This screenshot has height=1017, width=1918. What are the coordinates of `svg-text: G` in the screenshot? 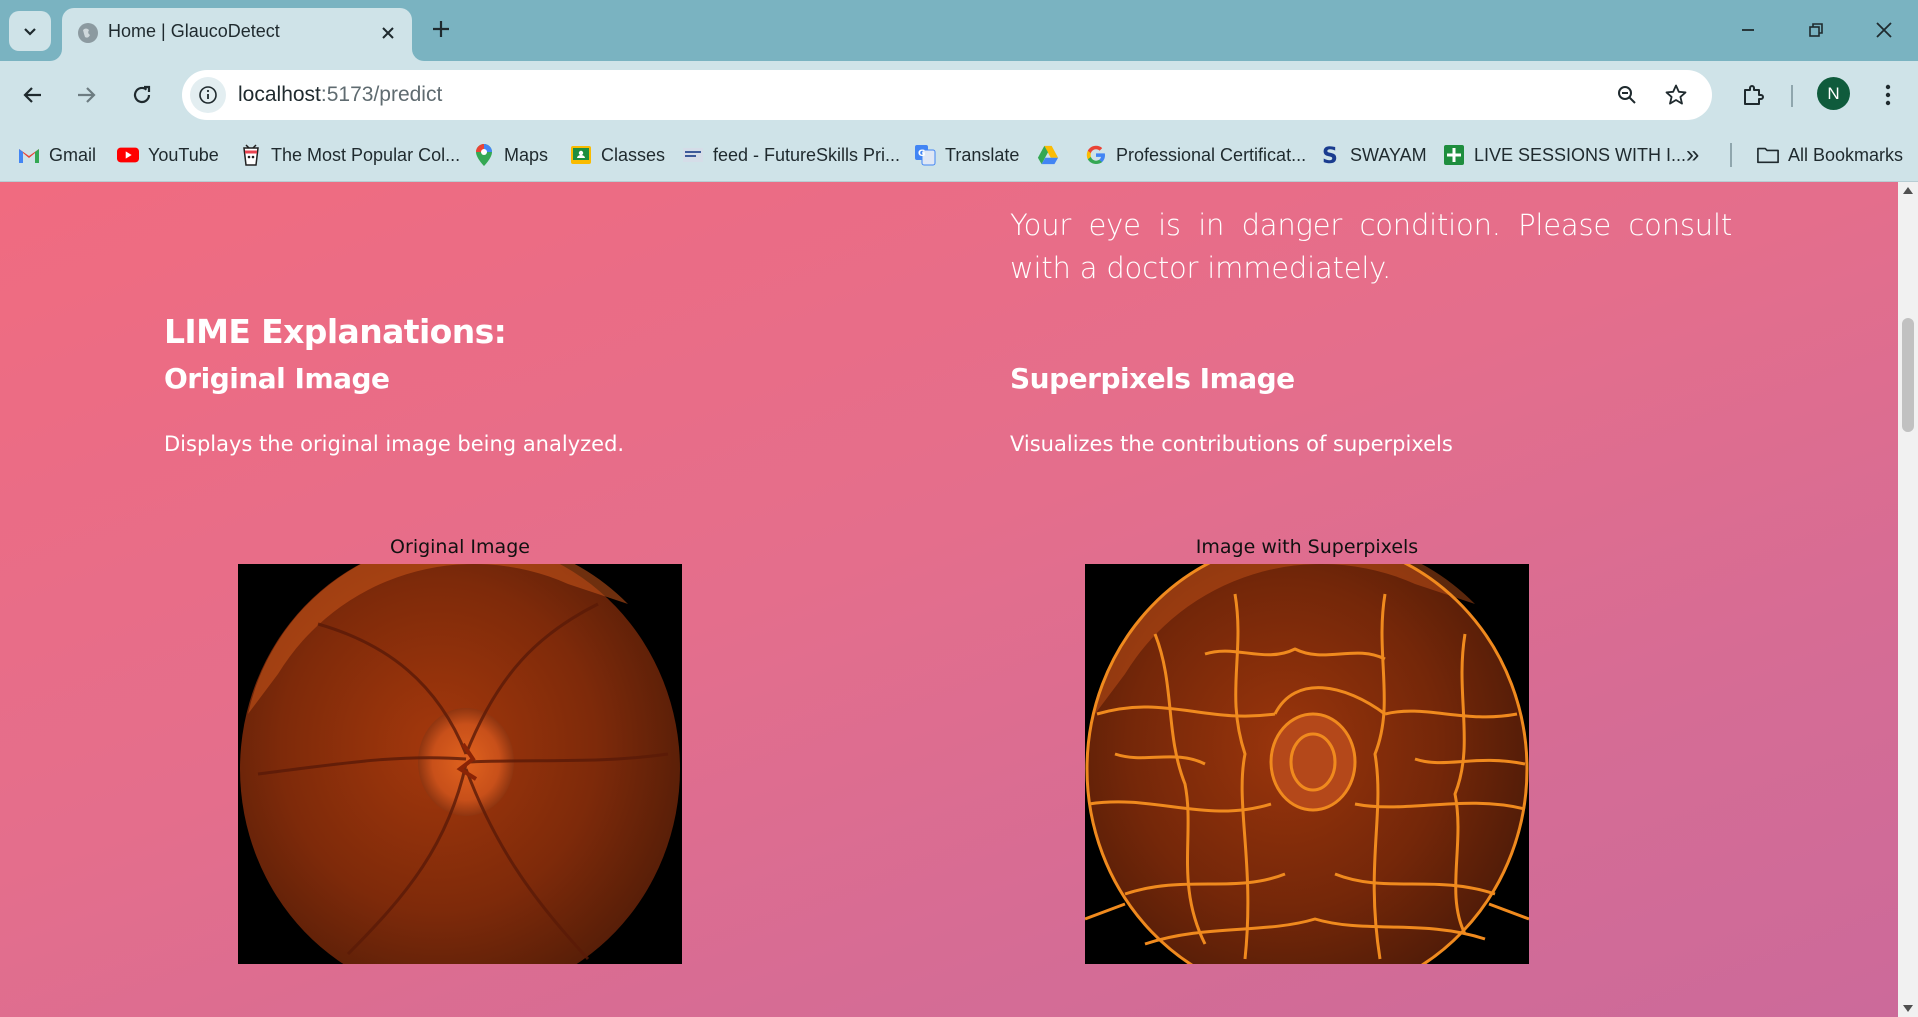 It's located at (921, 154).